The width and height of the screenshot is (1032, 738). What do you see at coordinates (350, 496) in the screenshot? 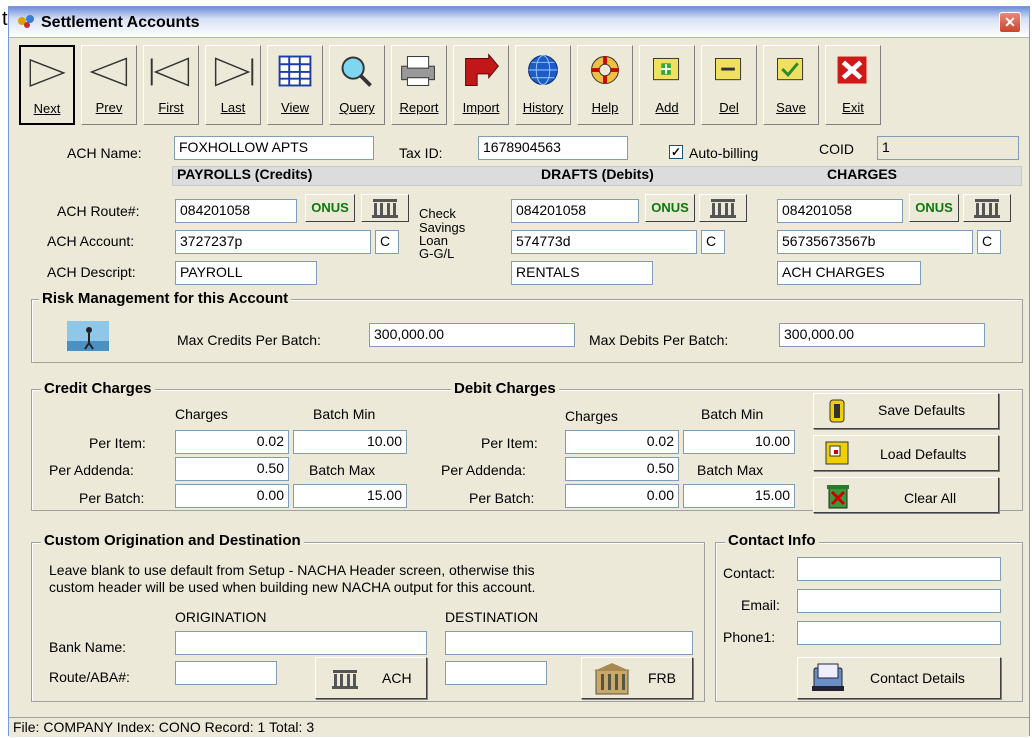
I see `credit-batch-max-field: 15.00` at bounding box center [350, 496].